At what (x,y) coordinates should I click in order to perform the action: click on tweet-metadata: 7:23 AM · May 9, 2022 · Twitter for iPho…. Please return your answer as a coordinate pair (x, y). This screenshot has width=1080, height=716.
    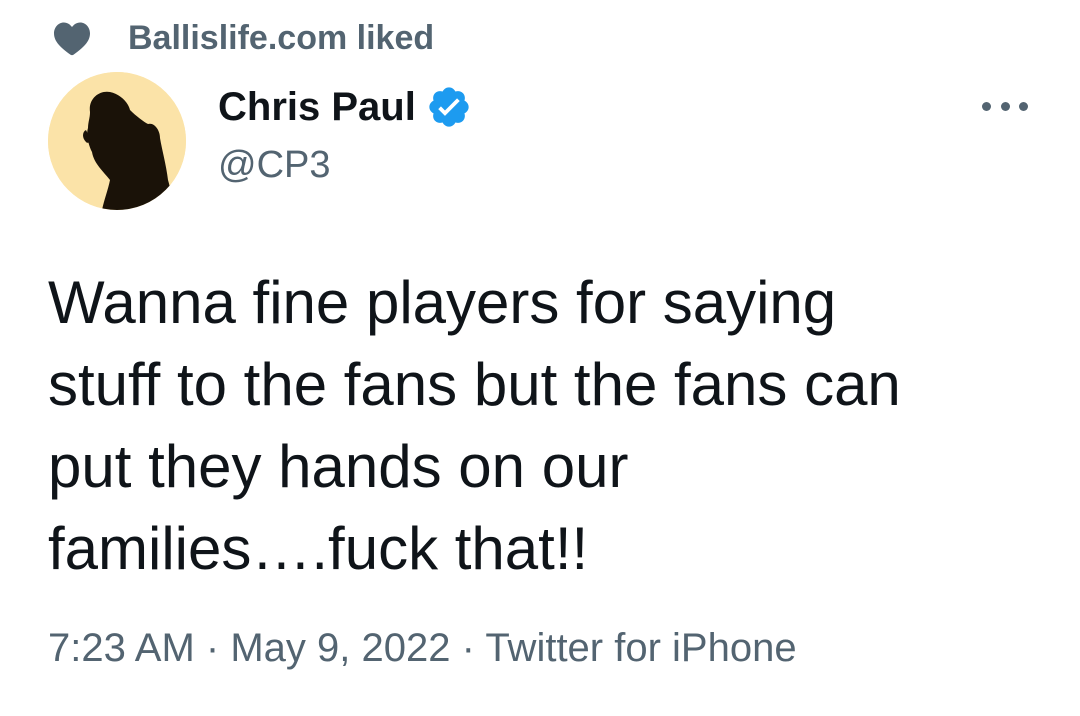
    Looking at the image, I should click on (422, 648).